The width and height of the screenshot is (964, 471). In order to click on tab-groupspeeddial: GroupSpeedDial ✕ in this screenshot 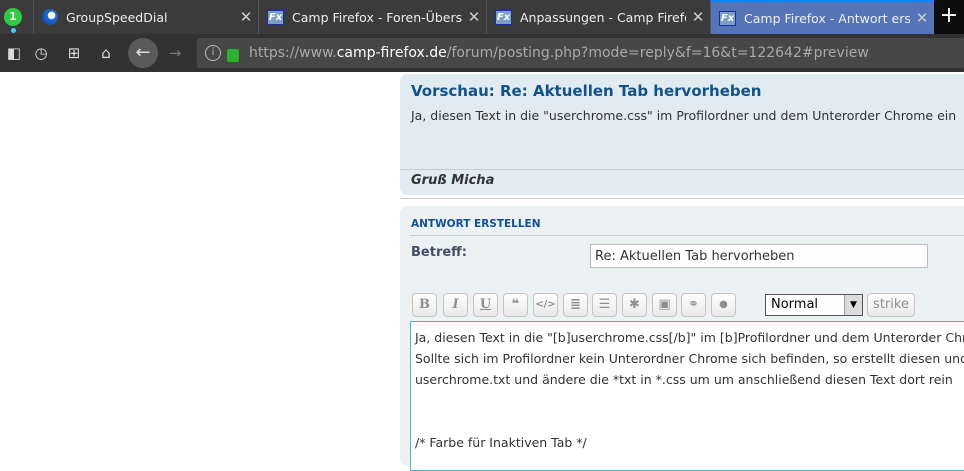, I will do `click(145, 17)`.